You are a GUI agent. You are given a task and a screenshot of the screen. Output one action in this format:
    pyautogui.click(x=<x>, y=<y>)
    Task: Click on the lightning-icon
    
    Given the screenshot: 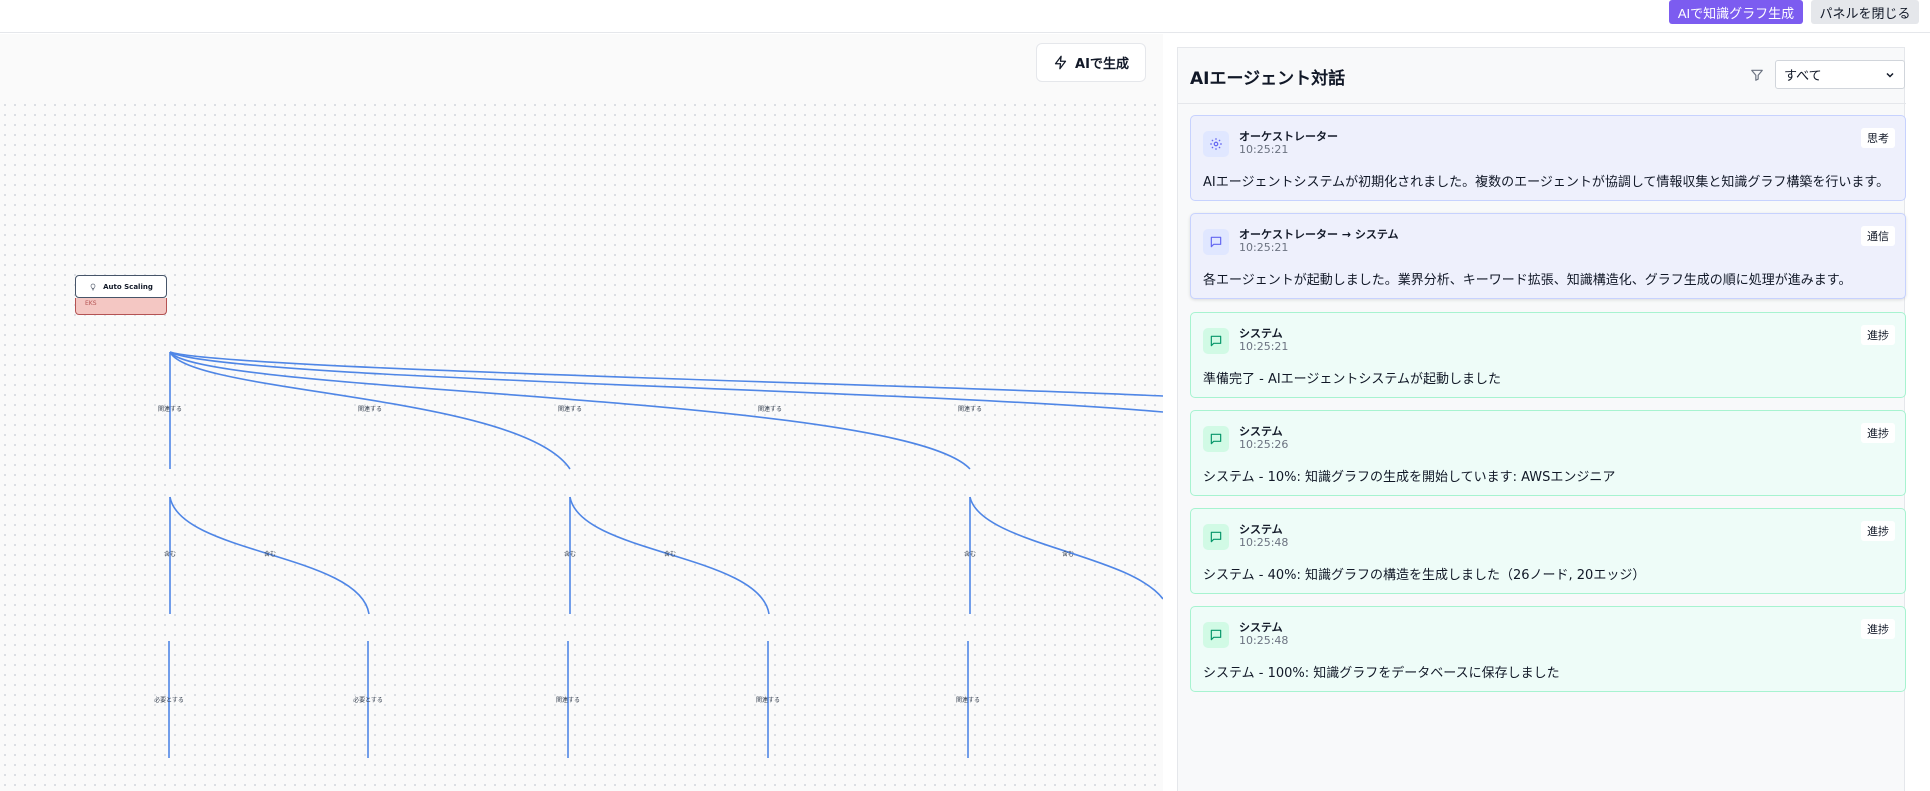 What is the action you would take?
    pyautogui.click(x=1060, y=62)
    